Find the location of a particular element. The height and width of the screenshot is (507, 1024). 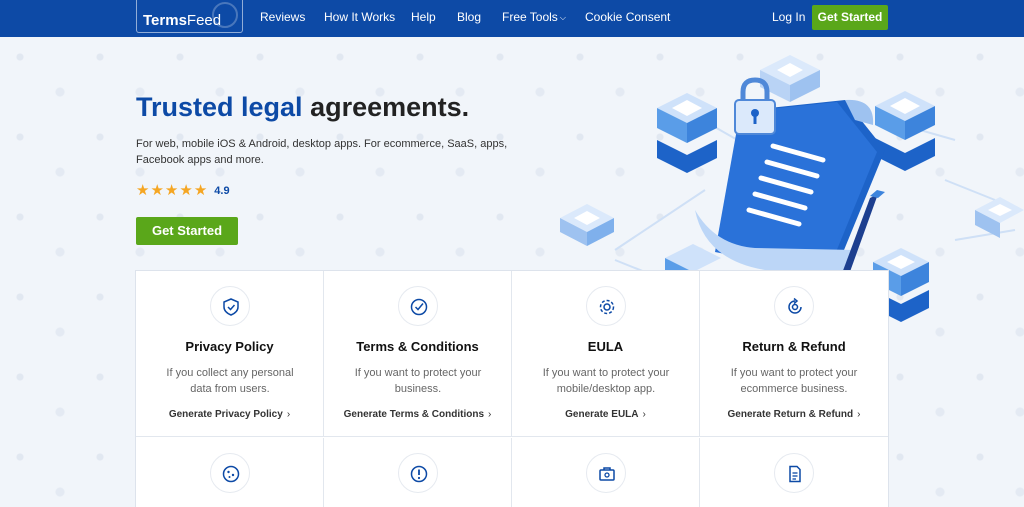

document-icon is located at coordinates (794, 473).